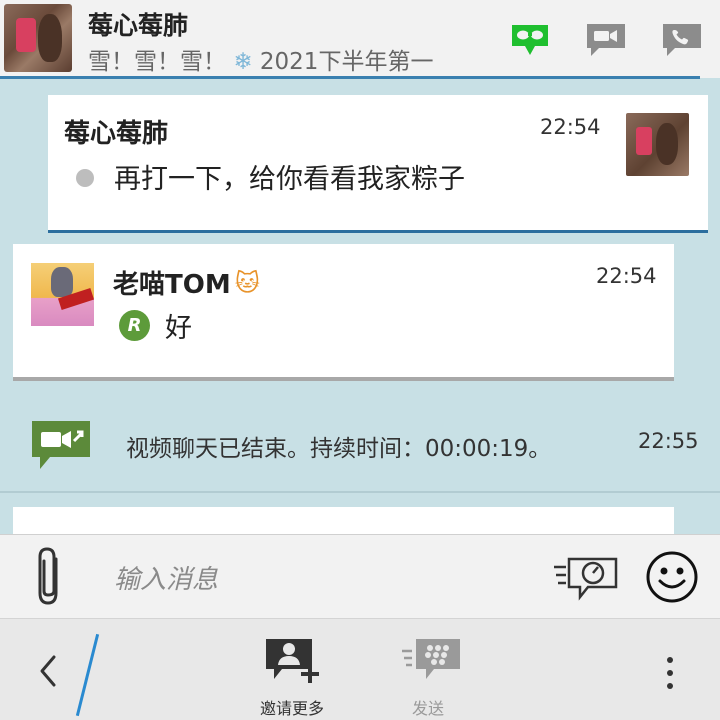 The image size is (720, 720). What do you see at coordinates (87, 675) in the screenshot?
I see `divider-slash` at bounding box center [87, 675].